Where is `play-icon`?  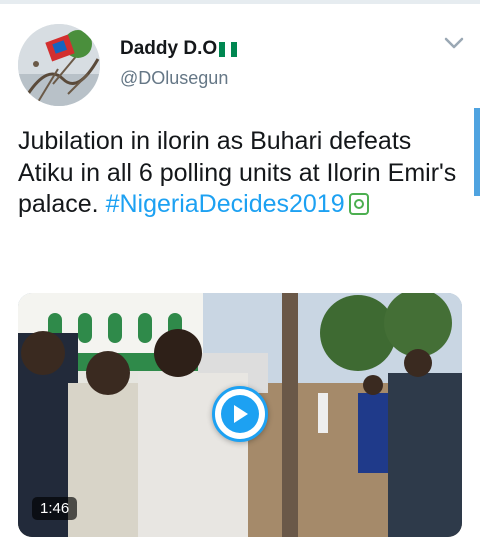 play-icon is located at coordinates (240, 414).